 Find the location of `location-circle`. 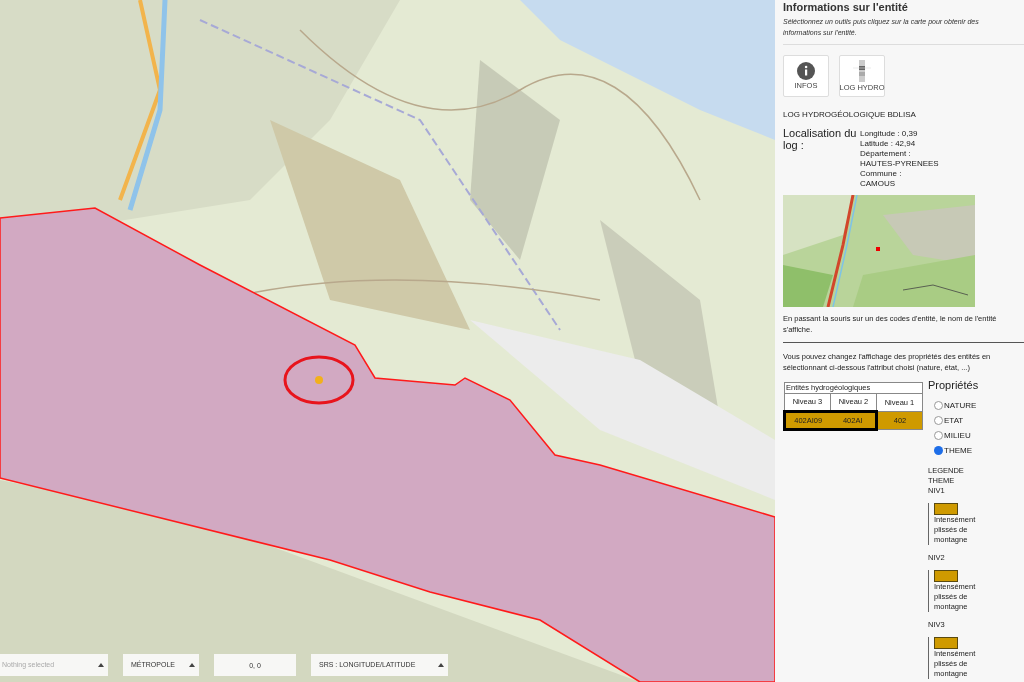

location-circle is located at coordinates (319, 380).